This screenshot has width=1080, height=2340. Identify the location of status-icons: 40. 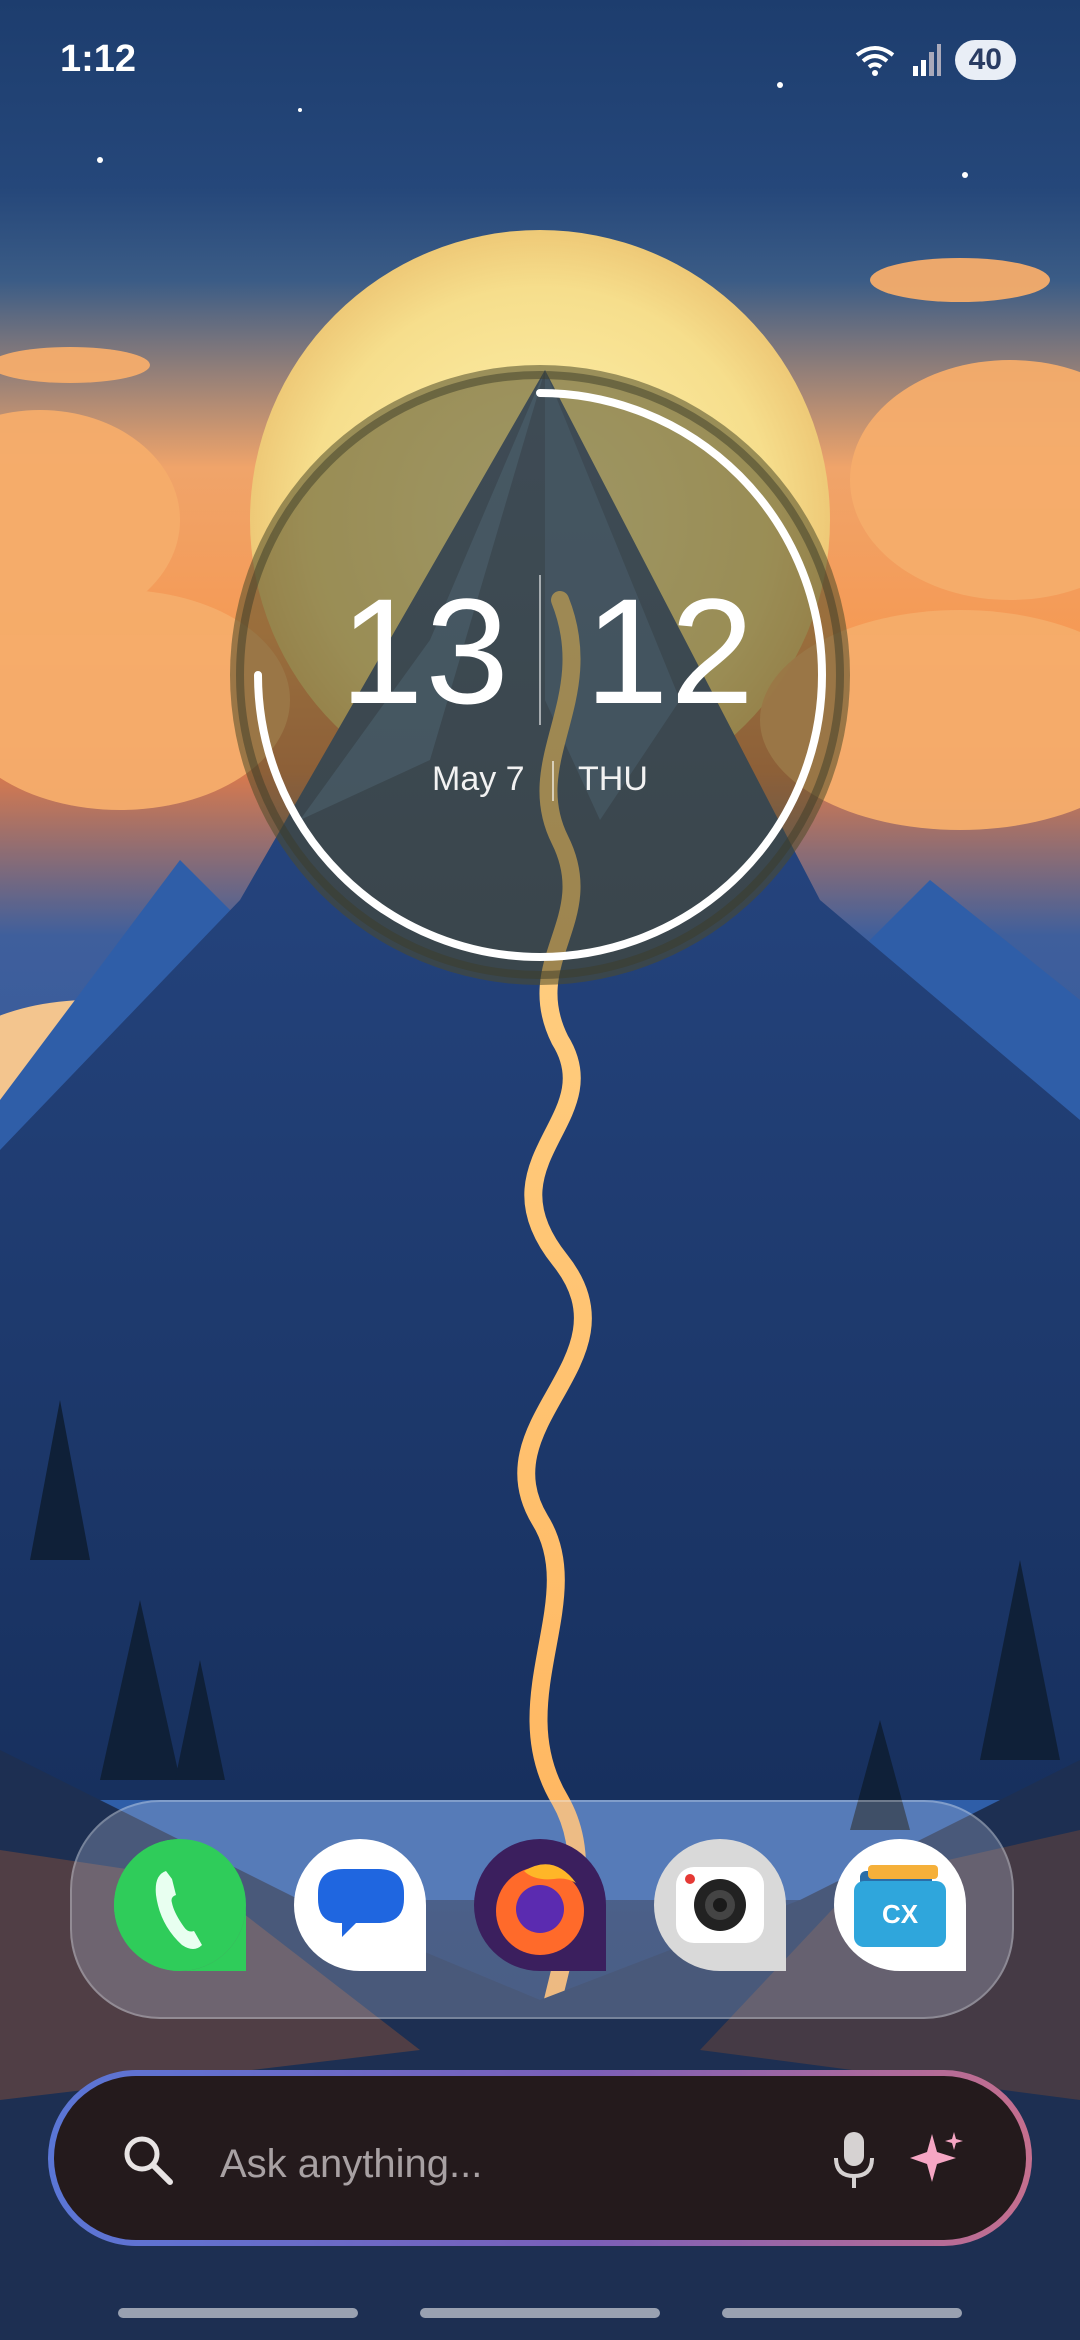
(934, 60).